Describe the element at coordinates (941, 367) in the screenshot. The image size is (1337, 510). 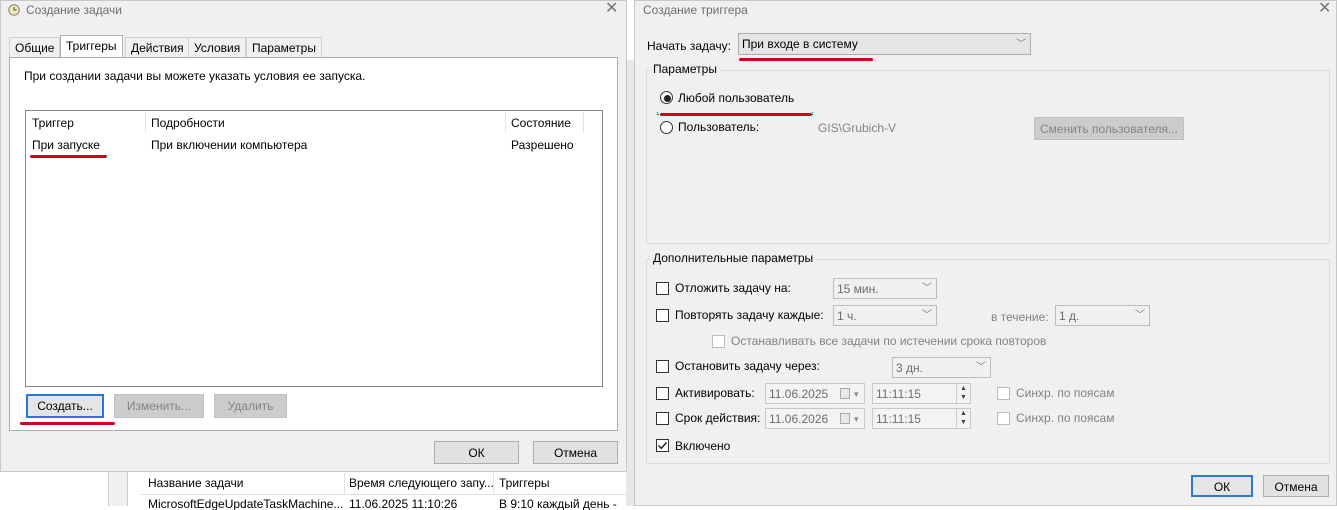
I see `stop-after-select: 3 дн. ﹀` at that location.